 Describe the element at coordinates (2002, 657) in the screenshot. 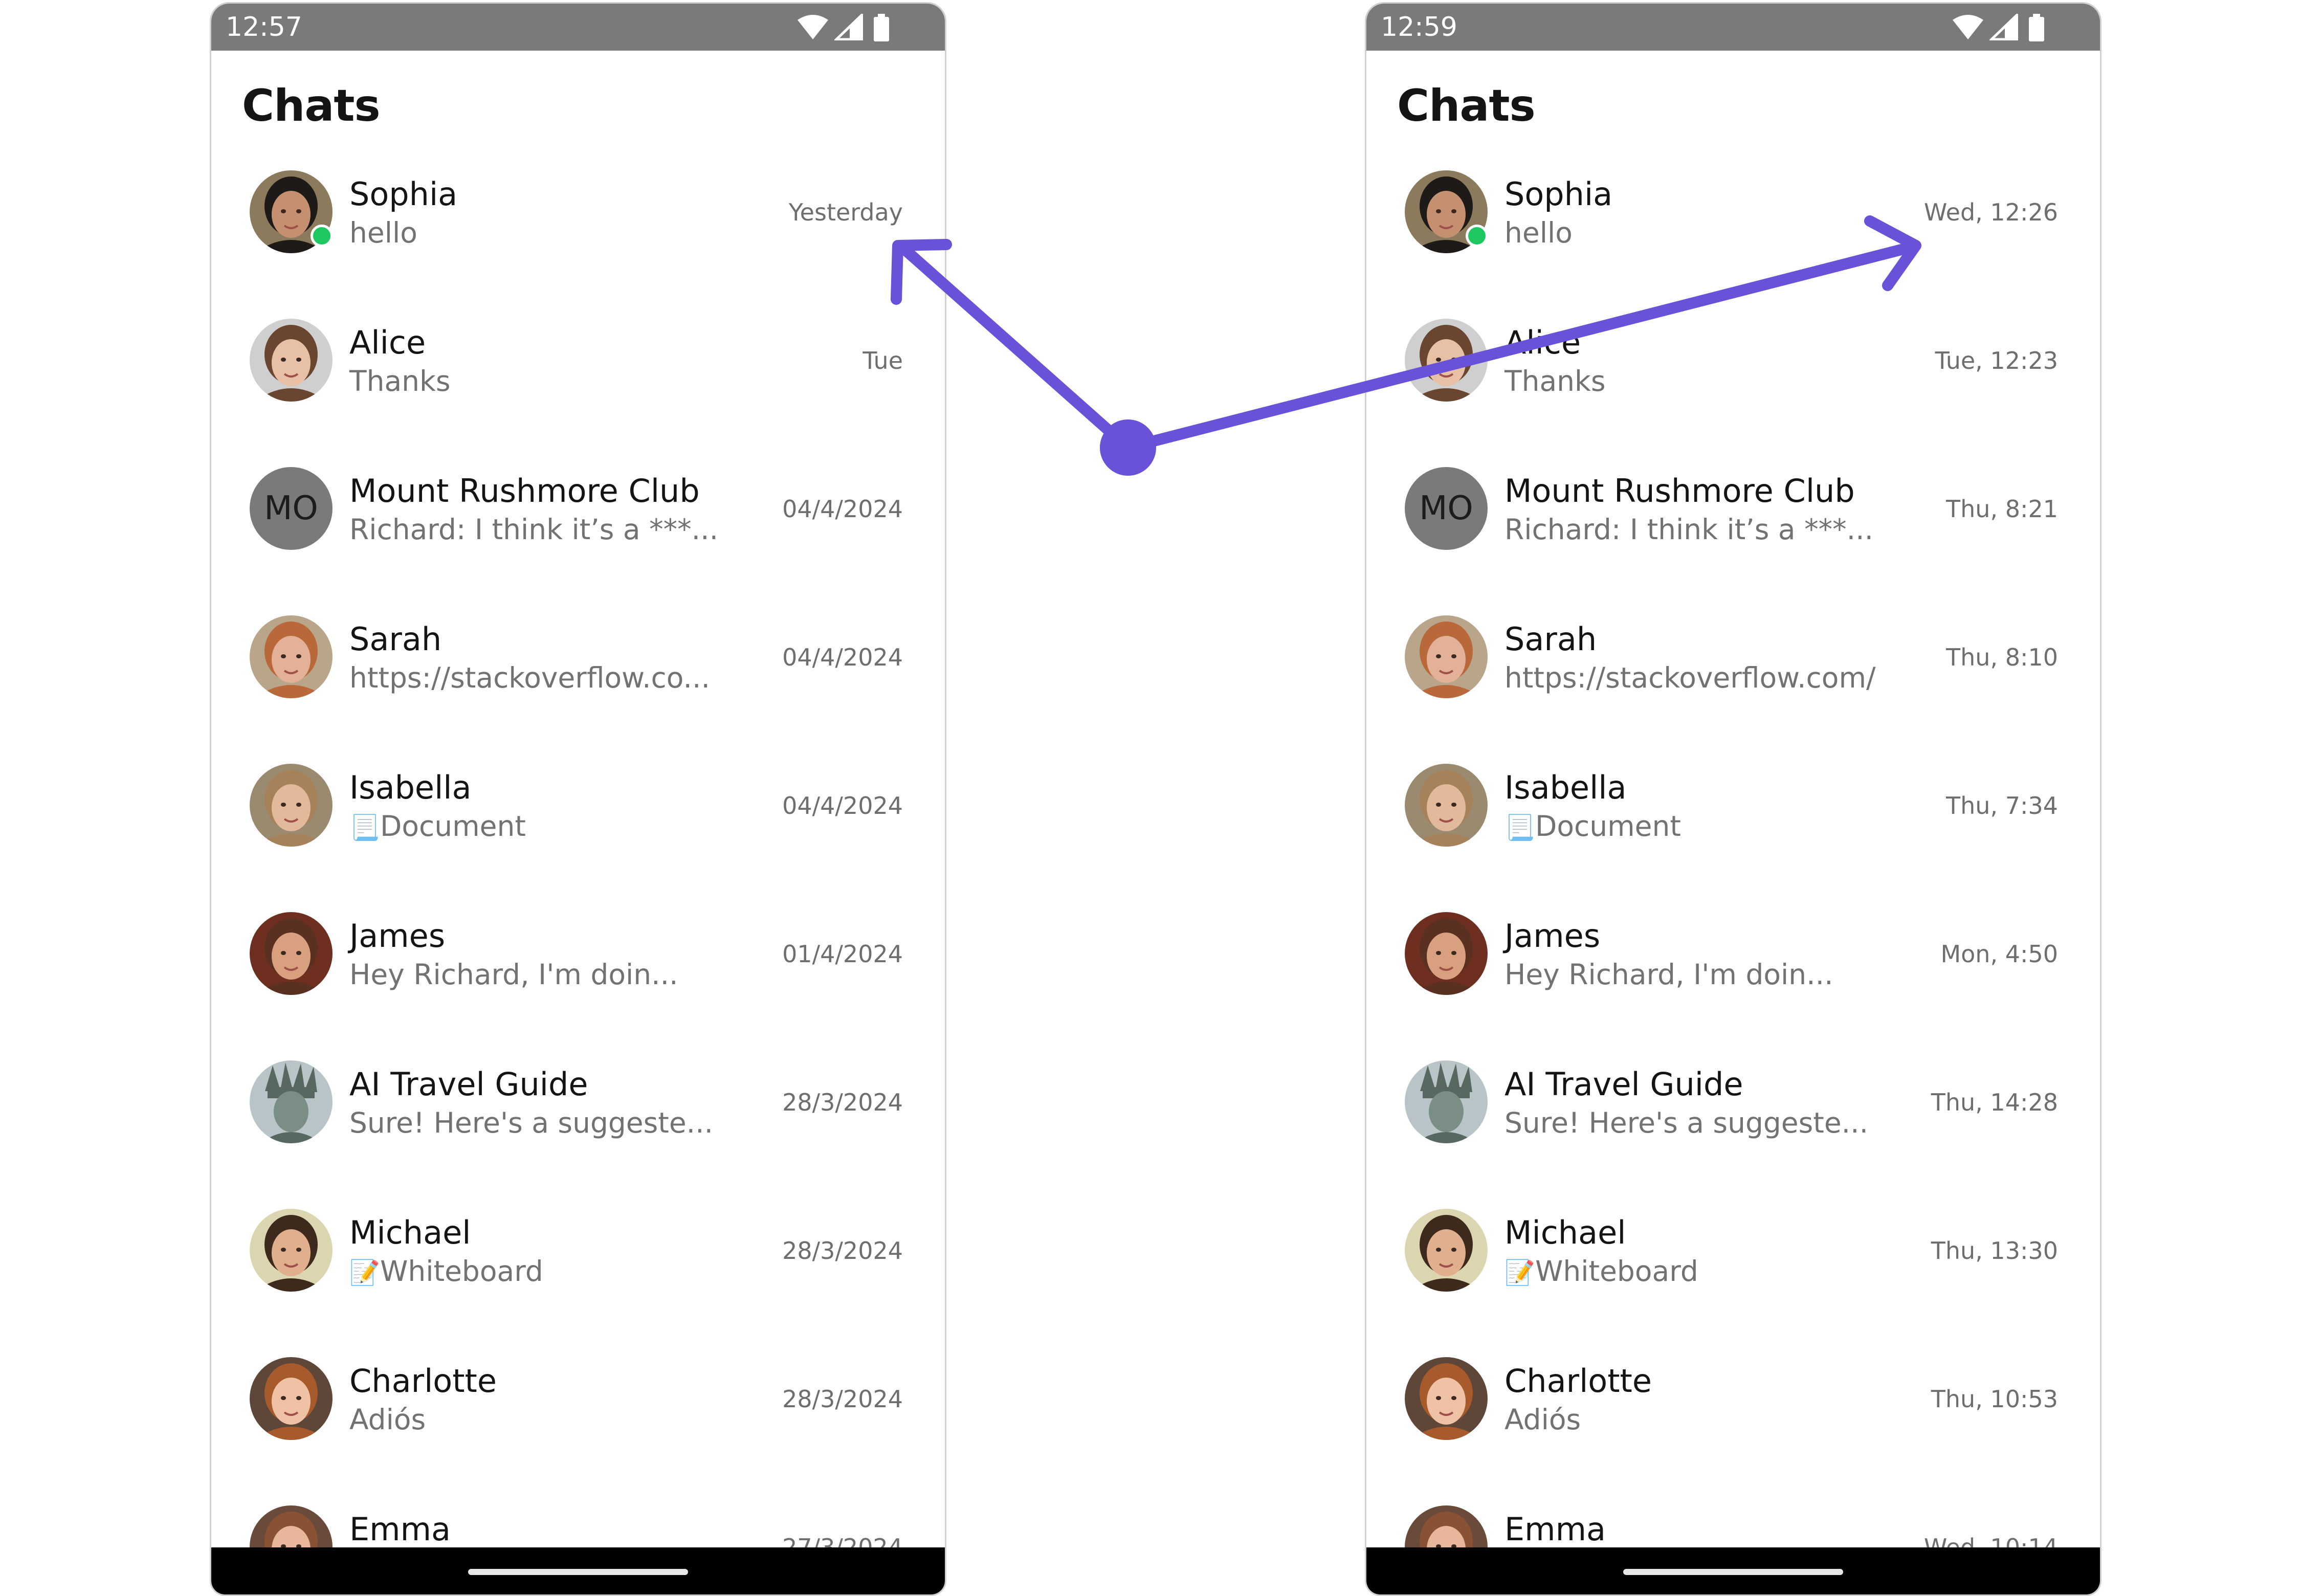

I see `chat-timestamp: Thu, 8:10` at that location.